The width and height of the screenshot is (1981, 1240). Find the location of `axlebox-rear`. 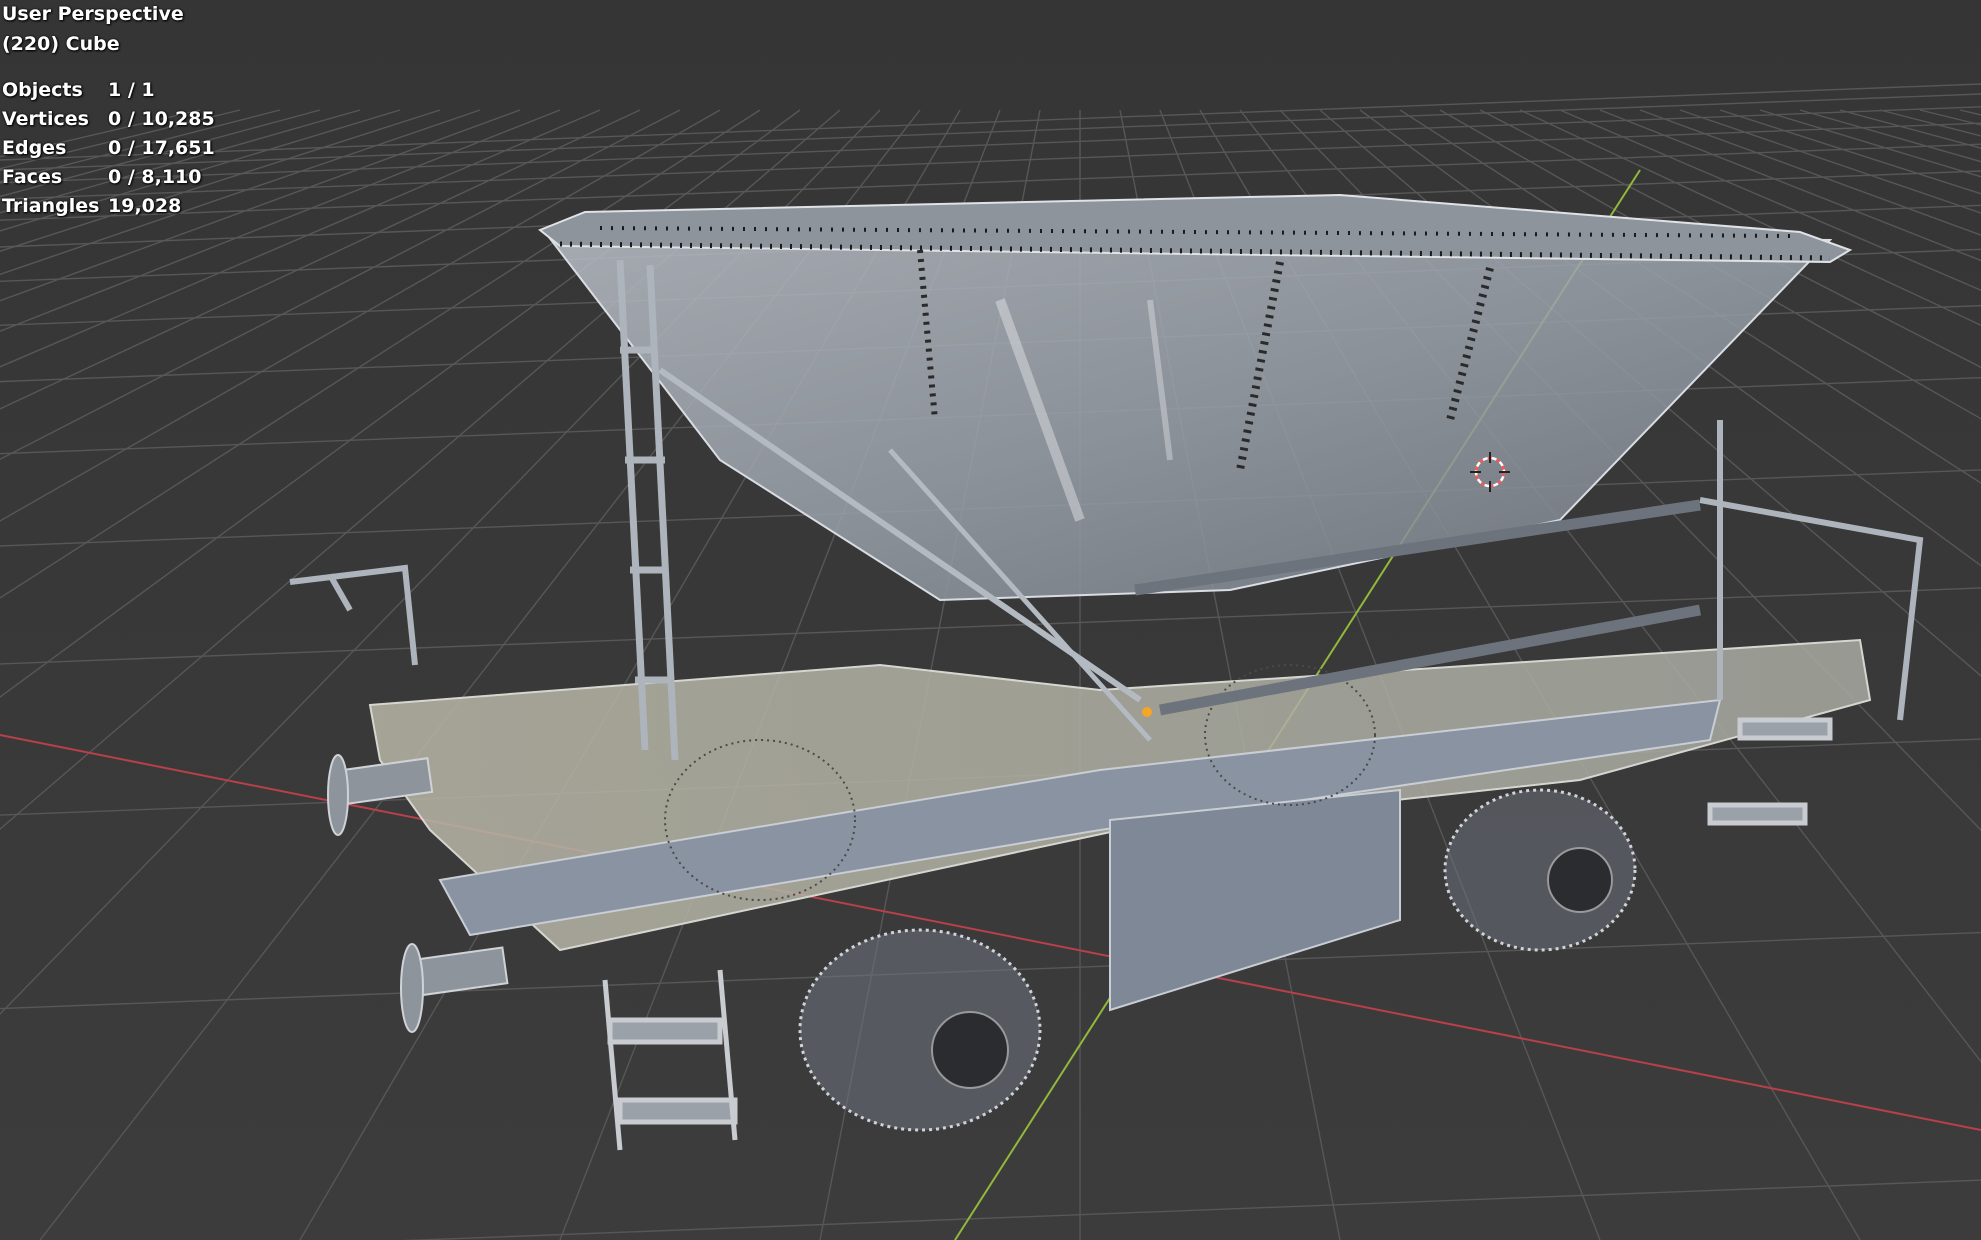

axlebox-rear is located at coordinates (1580, 880).